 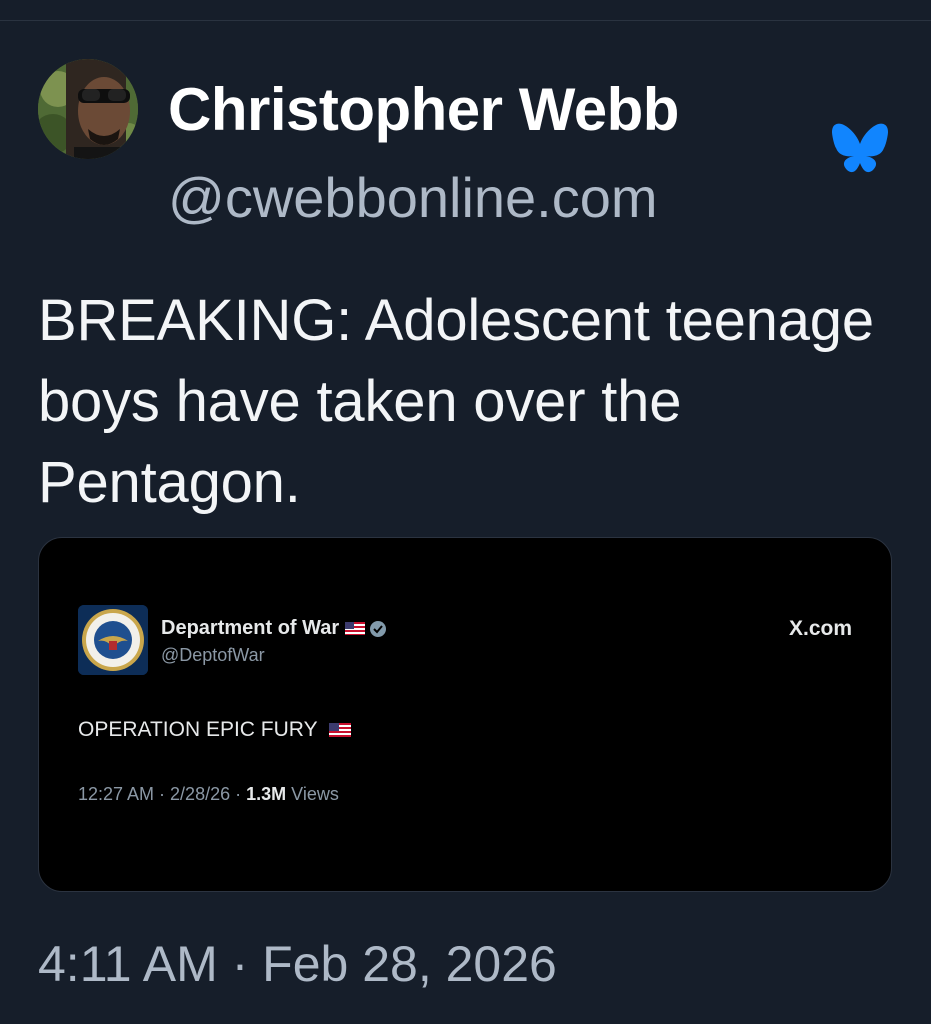 What do you see at coordinates (198, 729) in the screenshot?
I see `quoted-post-text-content: OPERATION EPIC FURY` at bounding box center [198, 729].